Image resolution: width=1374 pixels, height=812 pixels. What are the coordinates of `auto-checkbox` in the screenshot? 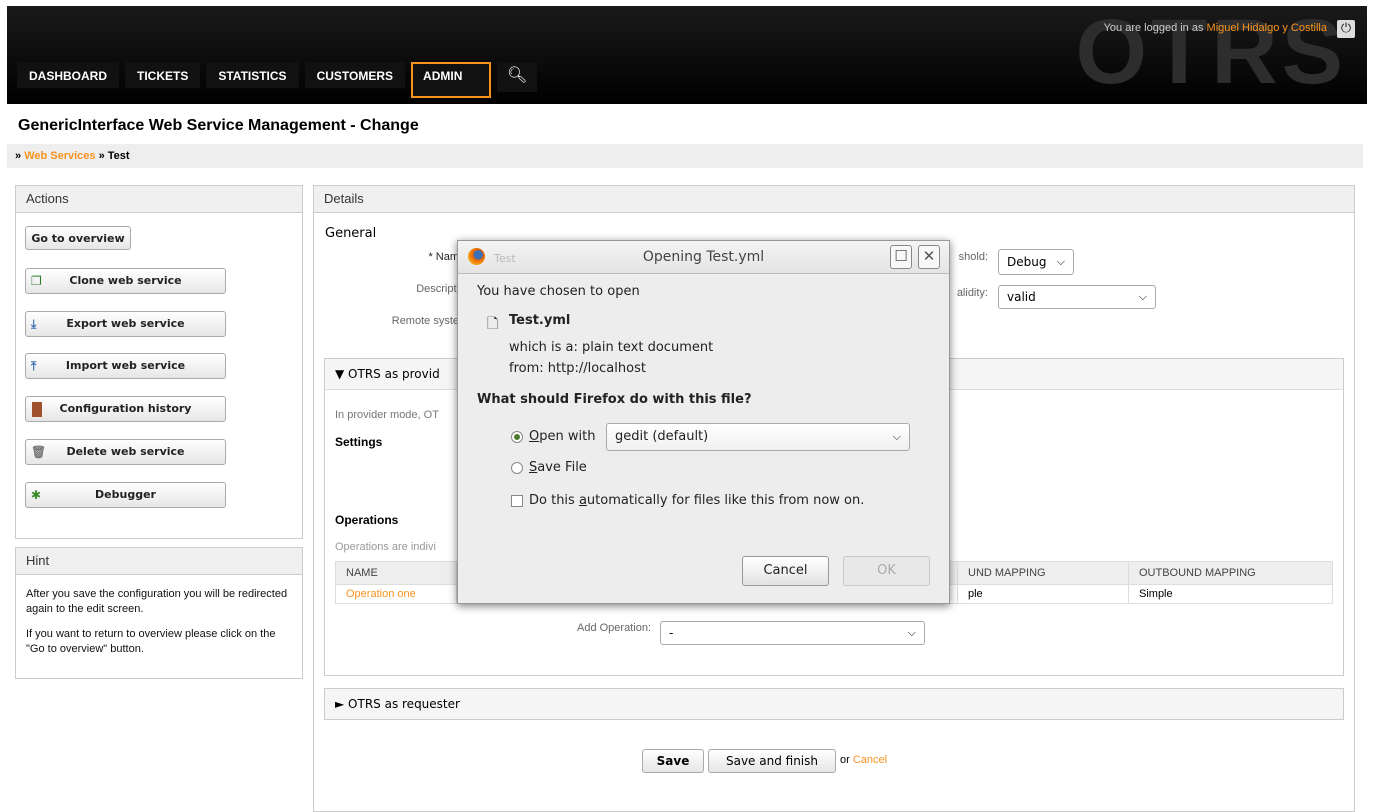 It's located at (517, 501).